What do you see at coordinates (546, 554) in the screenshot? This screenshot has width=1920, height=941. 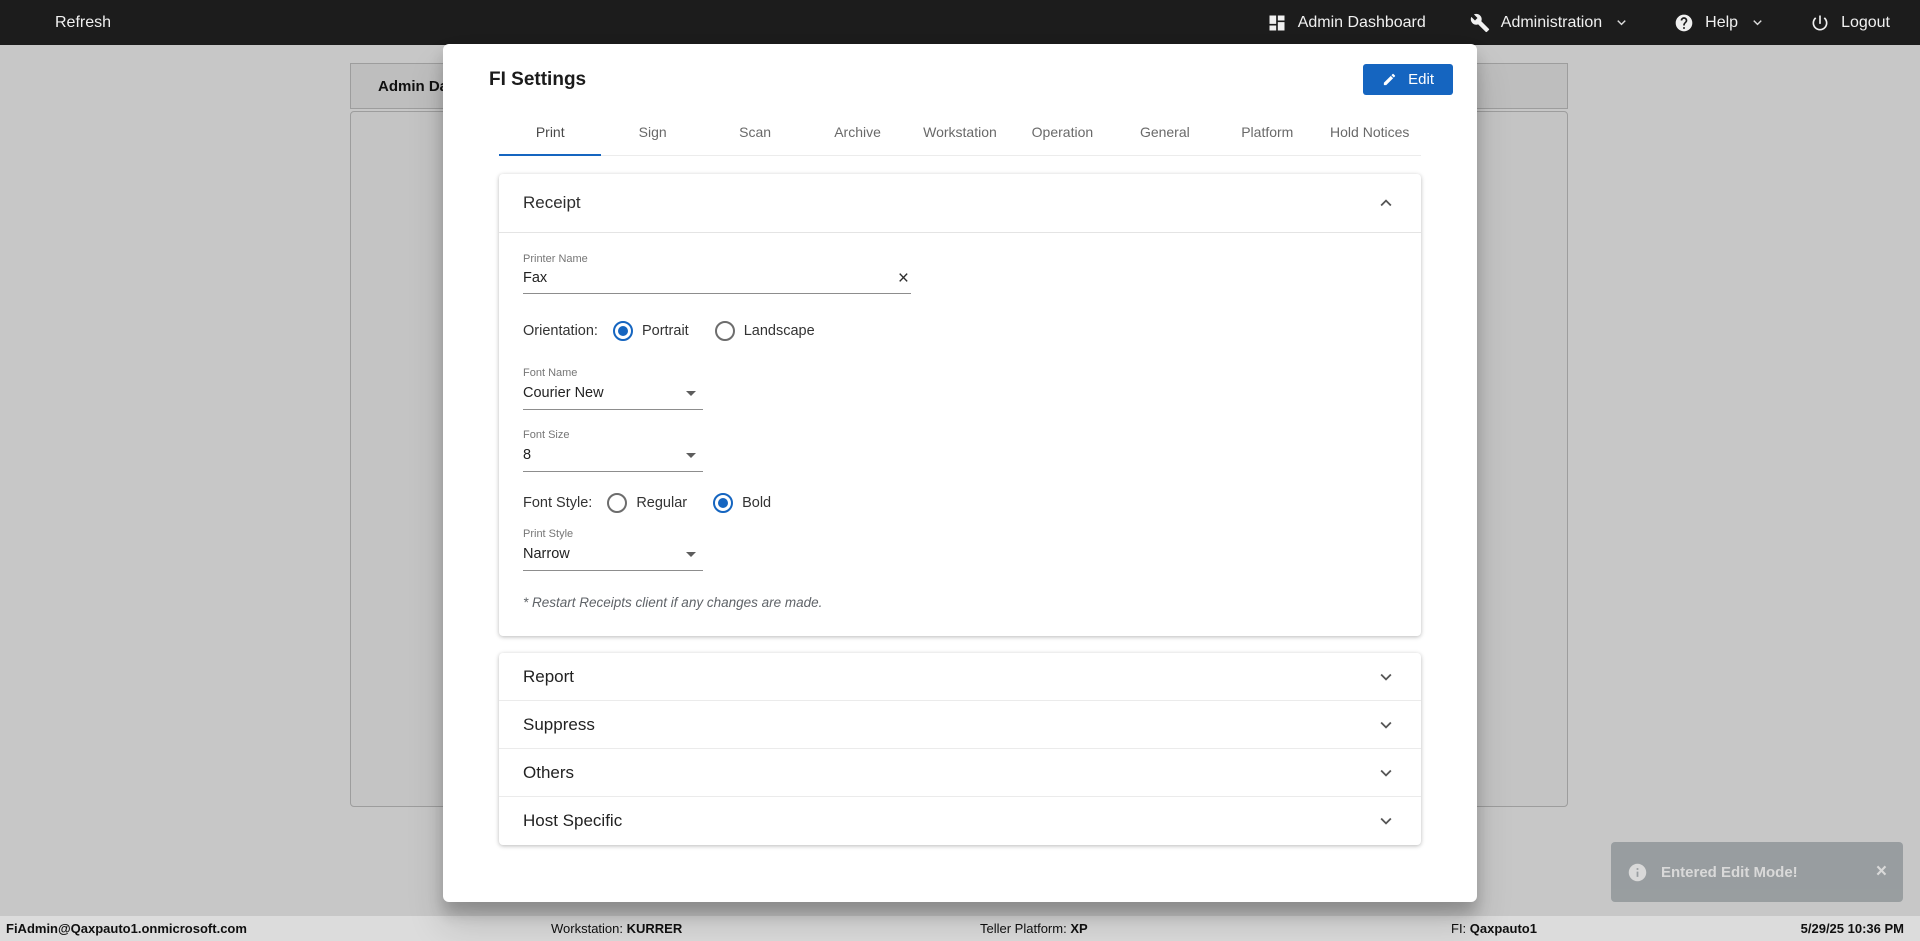 I see `print-style-value: Narrow` at bounding box center [546, 554].